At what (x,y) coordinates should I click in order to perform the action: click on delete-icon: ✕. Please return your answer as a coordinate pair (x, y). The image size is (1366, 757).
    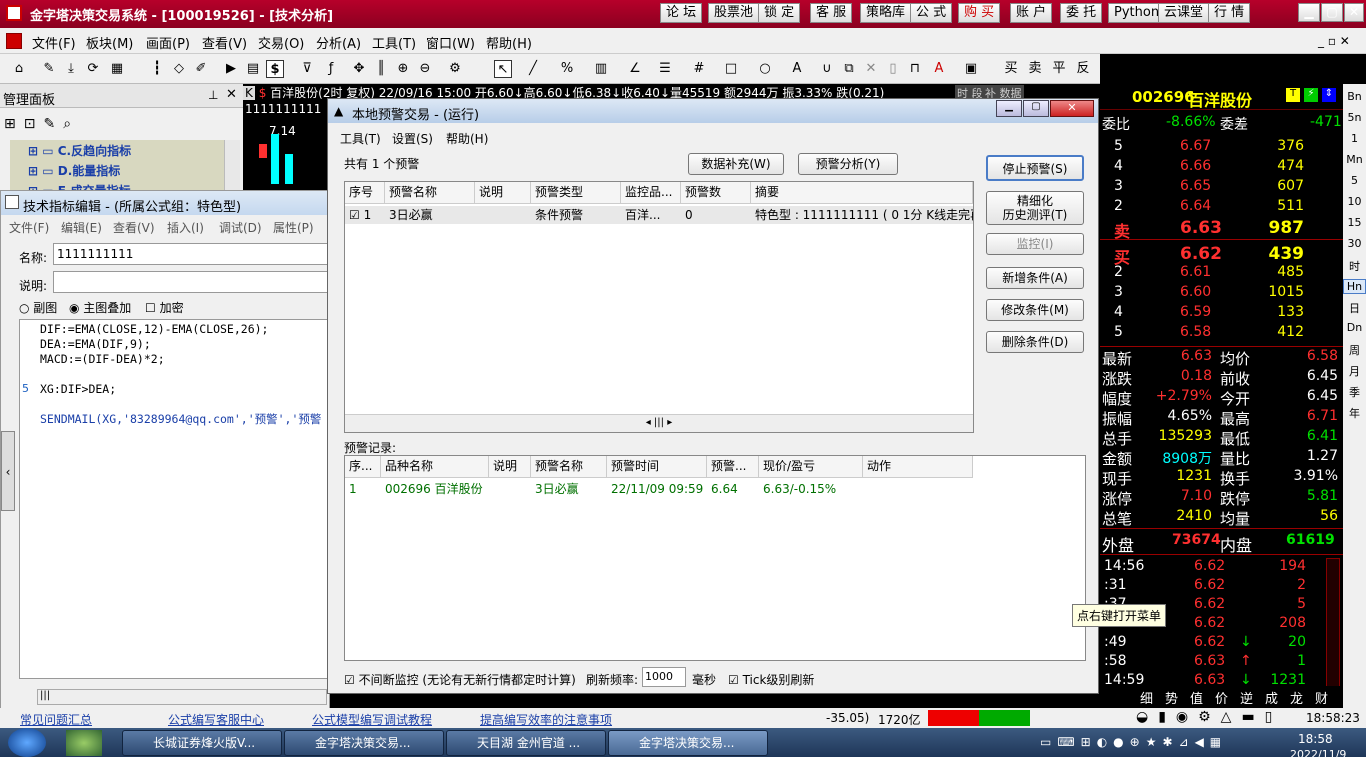
    Looking at the image, I should click on (871, 69).